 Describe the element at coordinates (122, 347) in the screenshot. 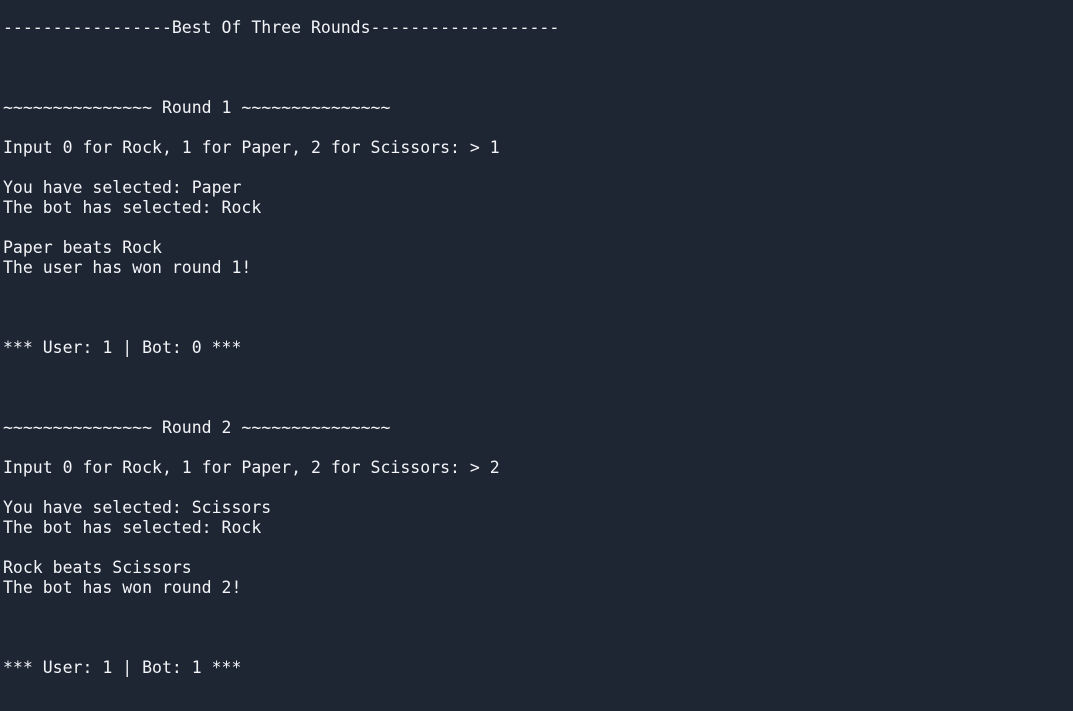

I see `round-1-score: *** User: 1 | Bot: 0 ***` at that location.